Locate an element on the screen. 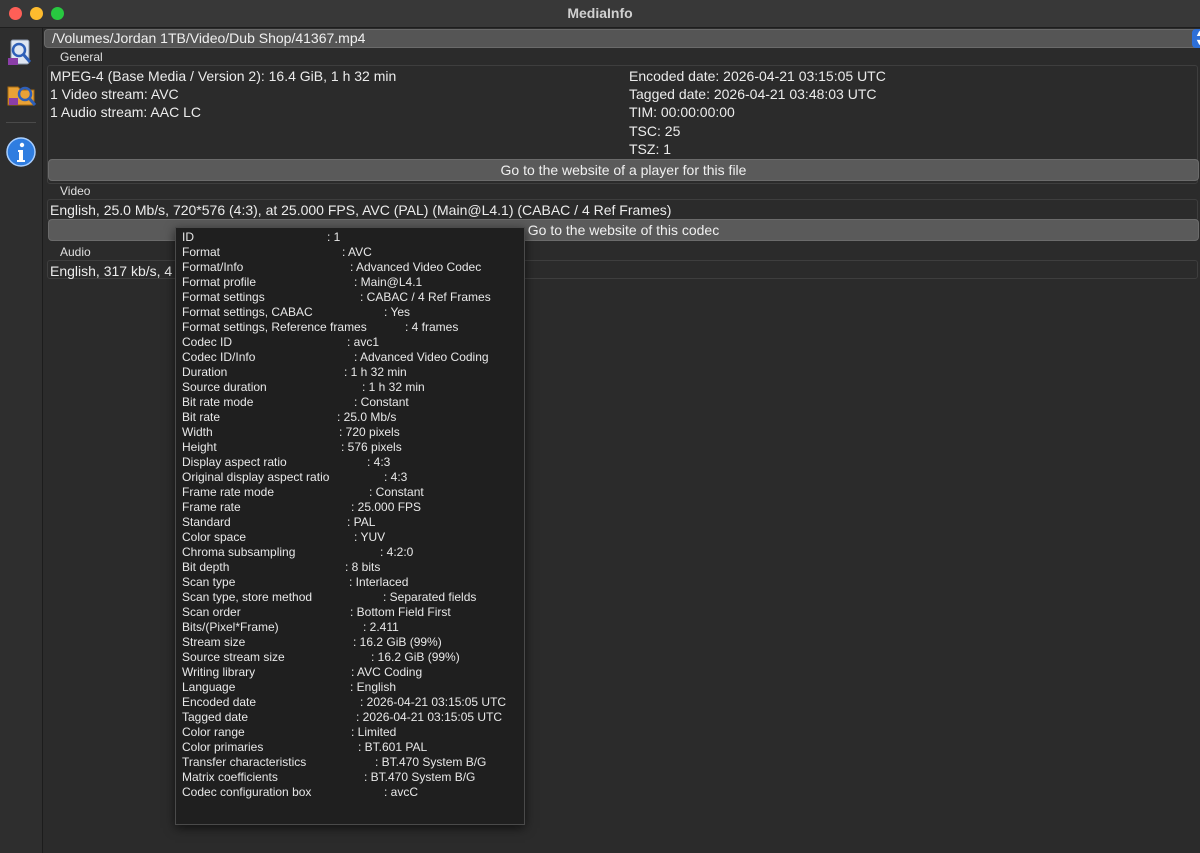  tooltip-value: : 4 frames is located at coordinates (432, 327).